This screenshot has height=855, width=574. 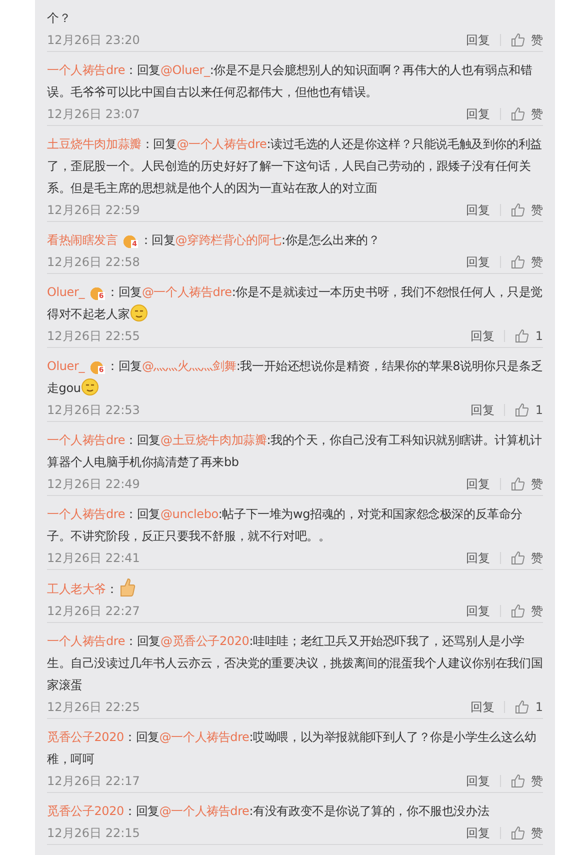 I want to click on comment-text: 工人老大爷：, so click(x=295, y=588).